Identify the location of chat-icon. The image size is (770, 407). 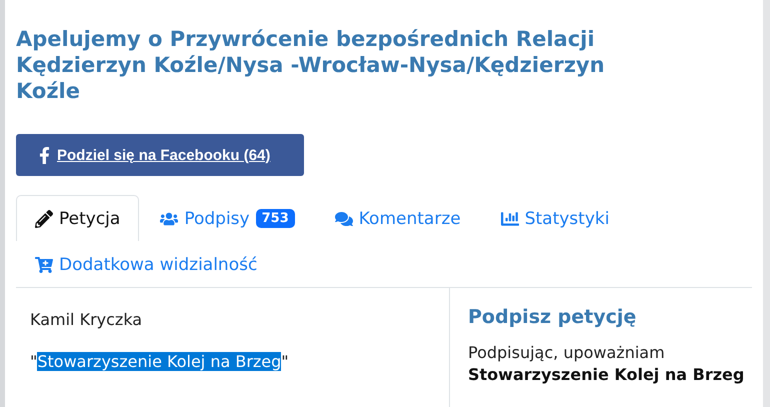
(343, 219).